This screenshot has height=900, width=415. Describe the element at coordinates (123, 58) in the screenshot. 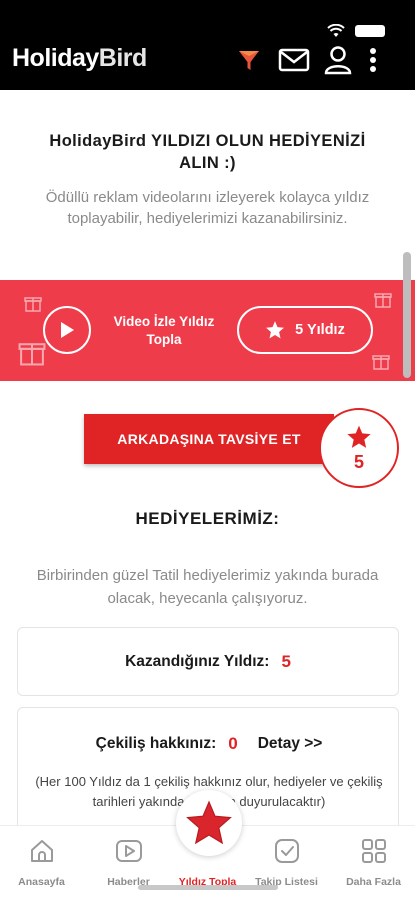

I see `brand-name-part2: Bird` at that location.